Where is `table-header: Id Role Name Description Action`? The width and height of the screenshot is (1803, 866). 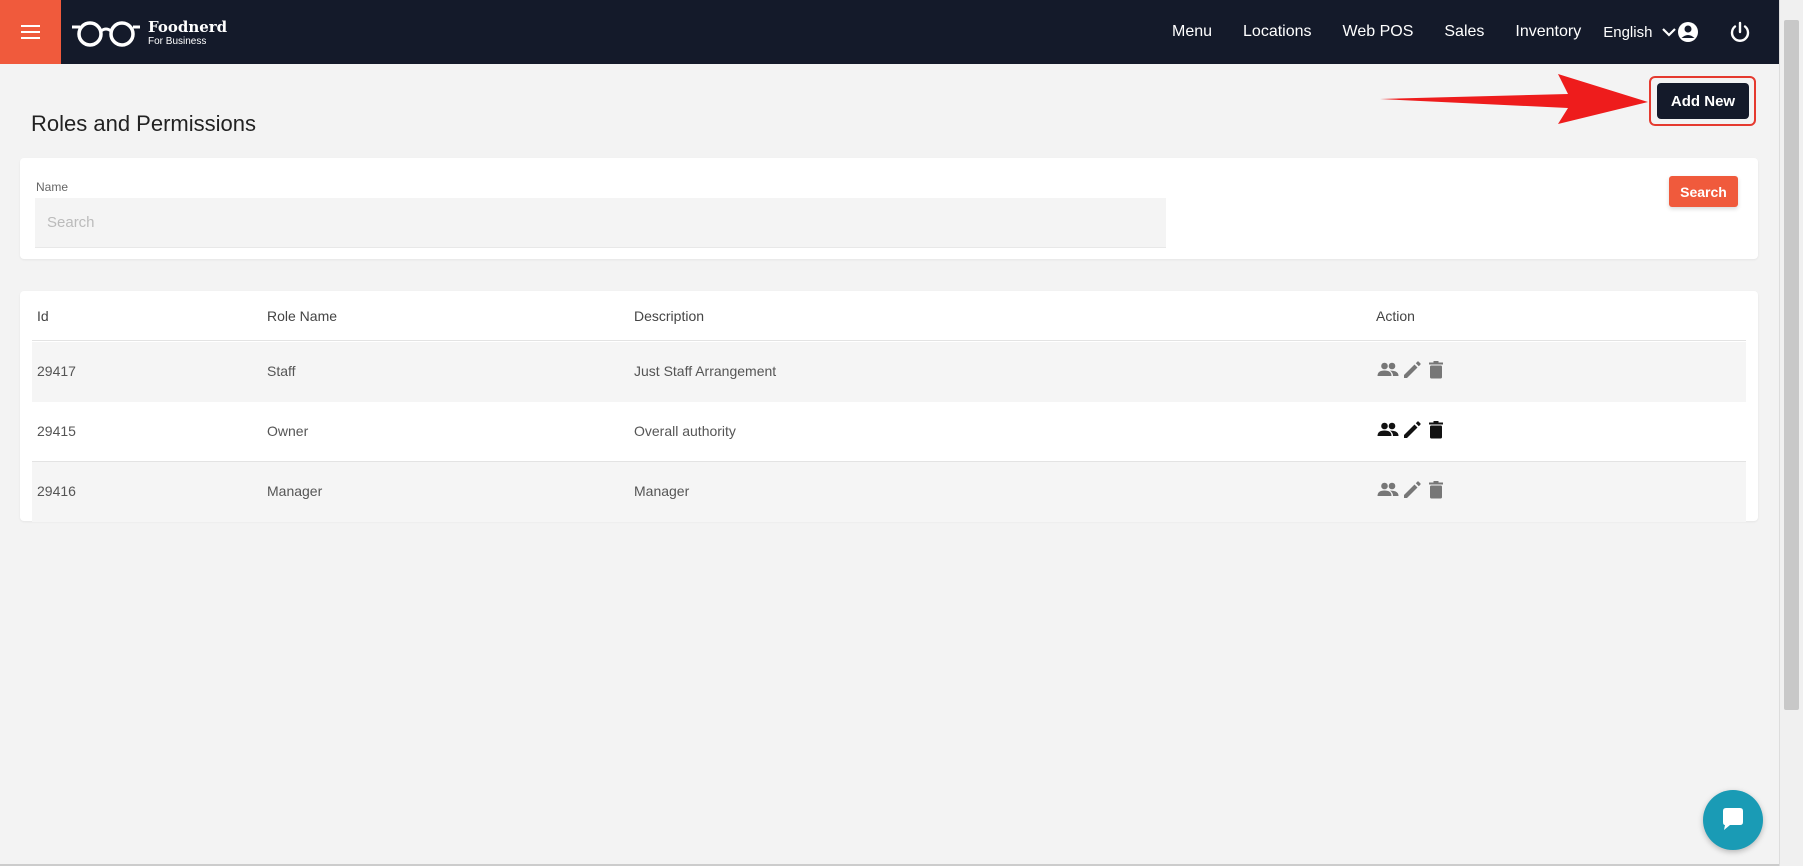
table-header: Id Role Name Description Action is located at coordinates (889, 316).